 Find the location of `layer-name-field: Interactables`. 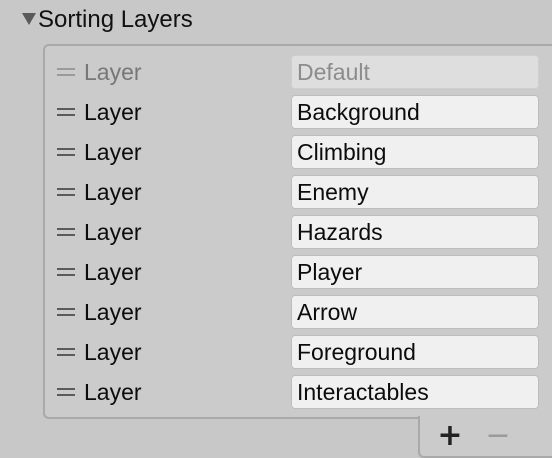

layer-name-field: Interactables is located at coordinates (415, 392).